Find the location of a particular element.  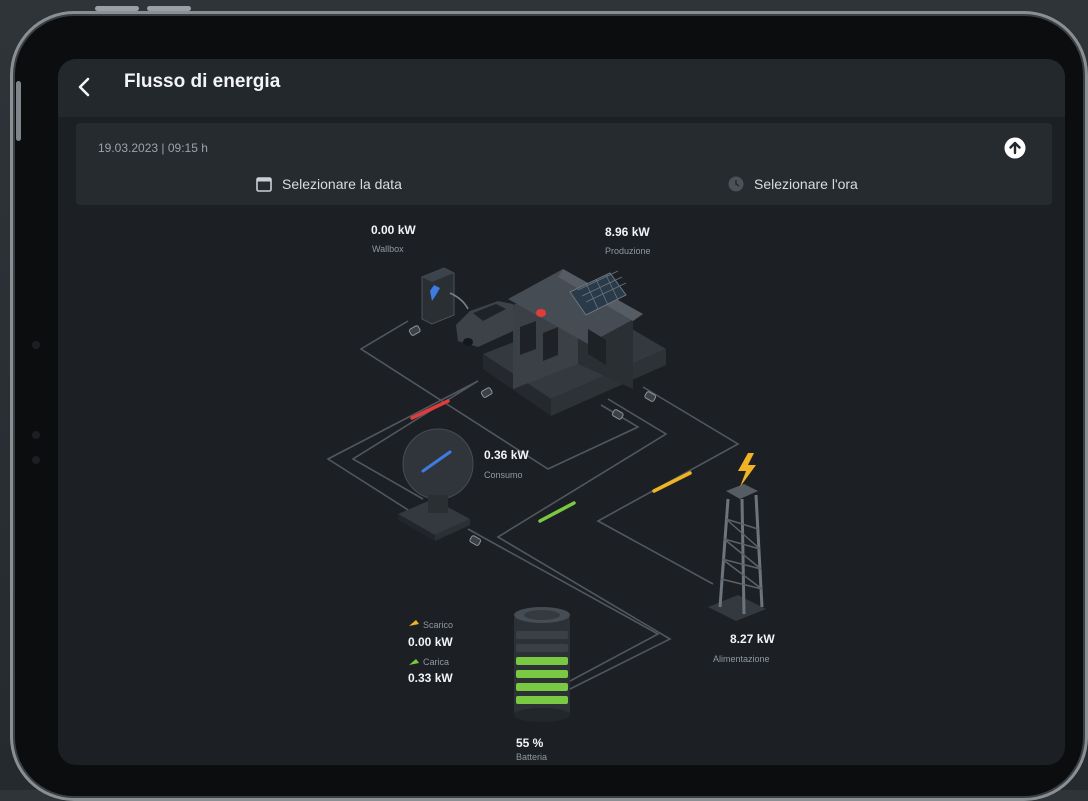

wallbox-illustration is located at coordinates (445, 296).